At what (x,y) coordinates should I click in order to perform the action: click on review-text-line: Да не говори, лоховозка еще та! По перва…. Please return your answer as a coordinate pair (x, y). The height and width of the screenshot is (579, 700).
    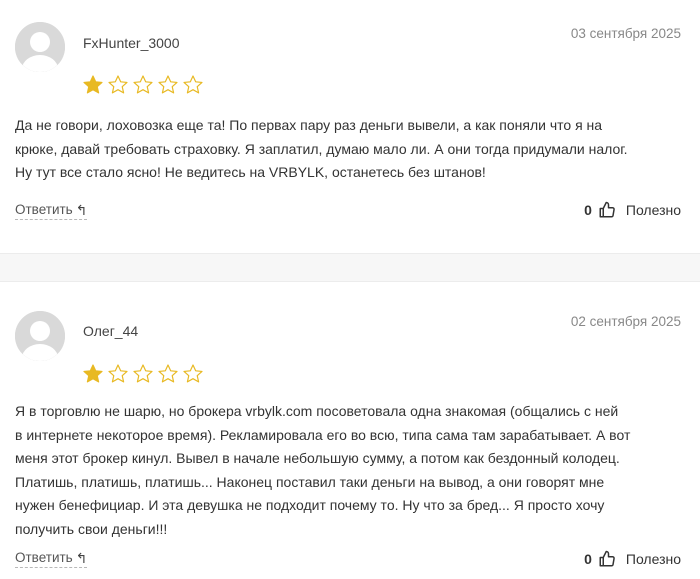
    Looking at the image, I should click on (309, 125).